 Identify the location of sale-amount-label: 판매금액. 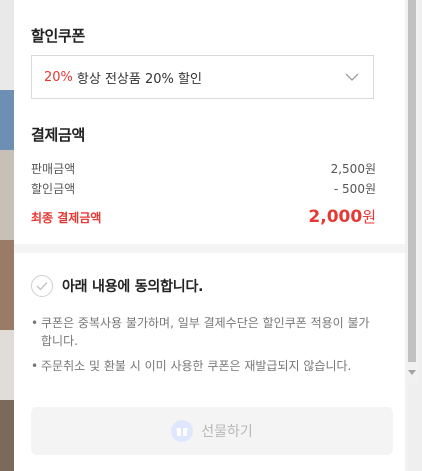
(53, 169).